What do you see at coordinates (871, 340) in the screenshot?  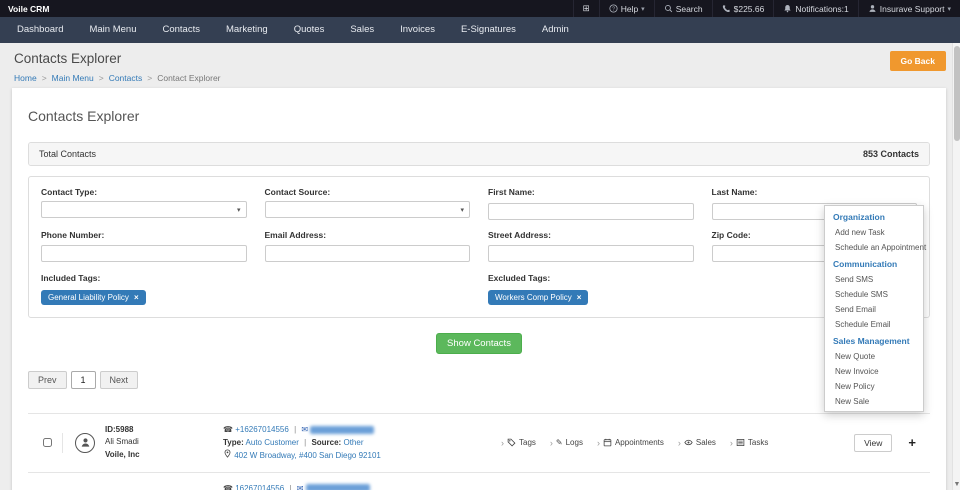 I see `menu-section-sales-management: Sales Management` at bounding box center [871, 340].